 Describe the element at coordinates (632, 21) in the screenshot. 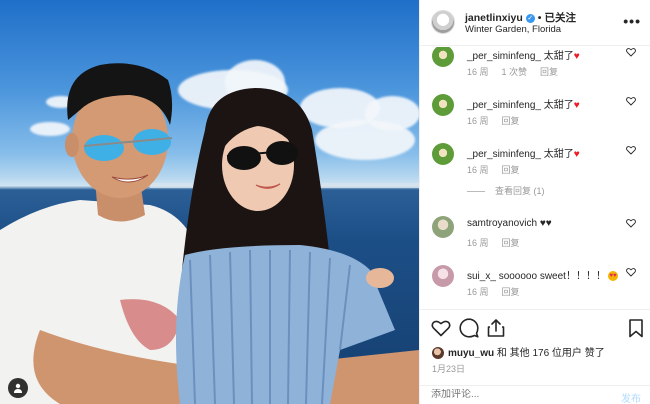

I see `more-options-icon: •••` at that location.